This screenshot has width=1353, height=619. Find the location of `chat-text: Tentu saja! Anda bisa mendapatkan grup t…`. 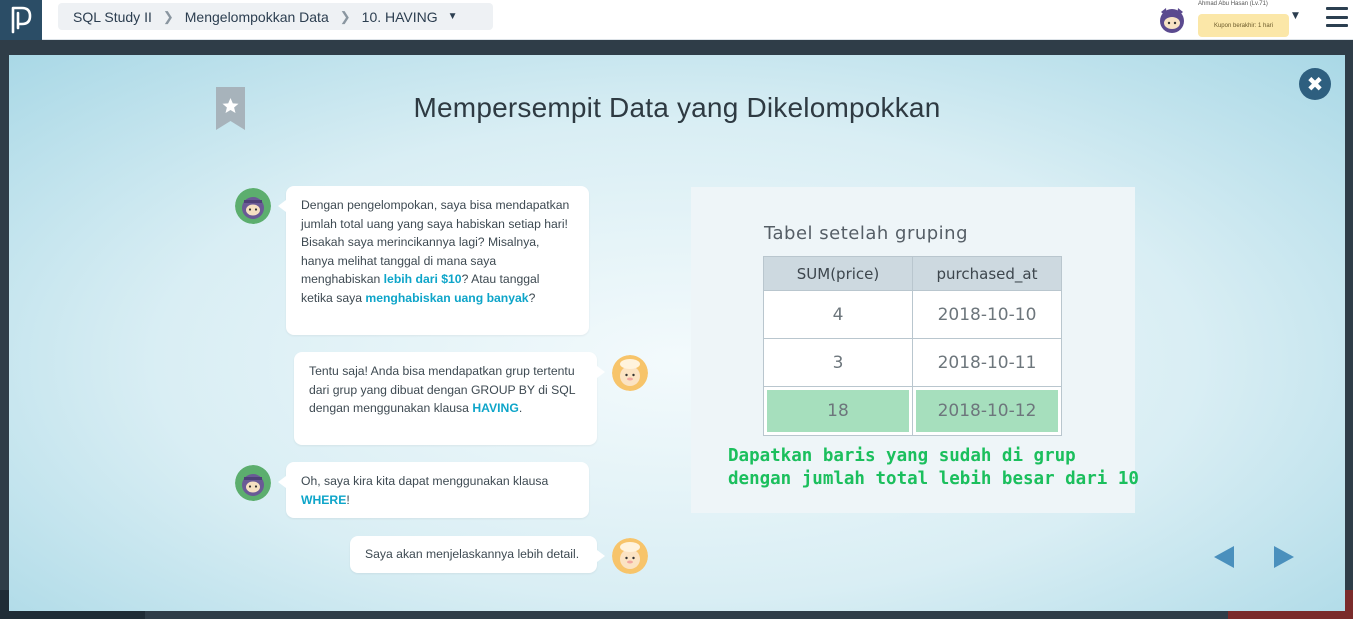

chat-text: Tentu saja! Anda bisa mendapatkan grup t… is located at coordinates (442, 389).